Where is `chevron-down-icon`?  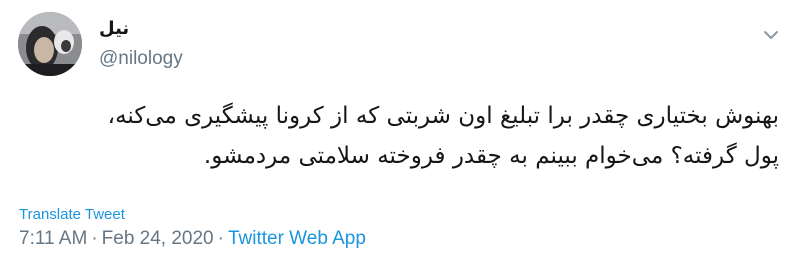
chevron-down-icon is located at coordinates (771, 35).